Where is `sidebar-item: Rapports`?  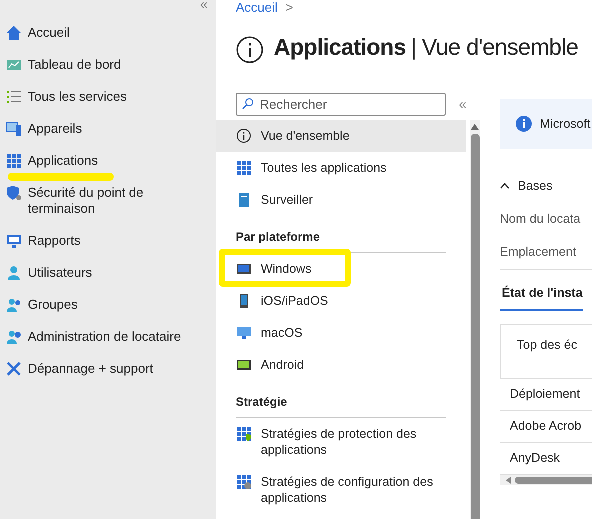
sidebar-item: Rapports is located at coordinates (108, 241).